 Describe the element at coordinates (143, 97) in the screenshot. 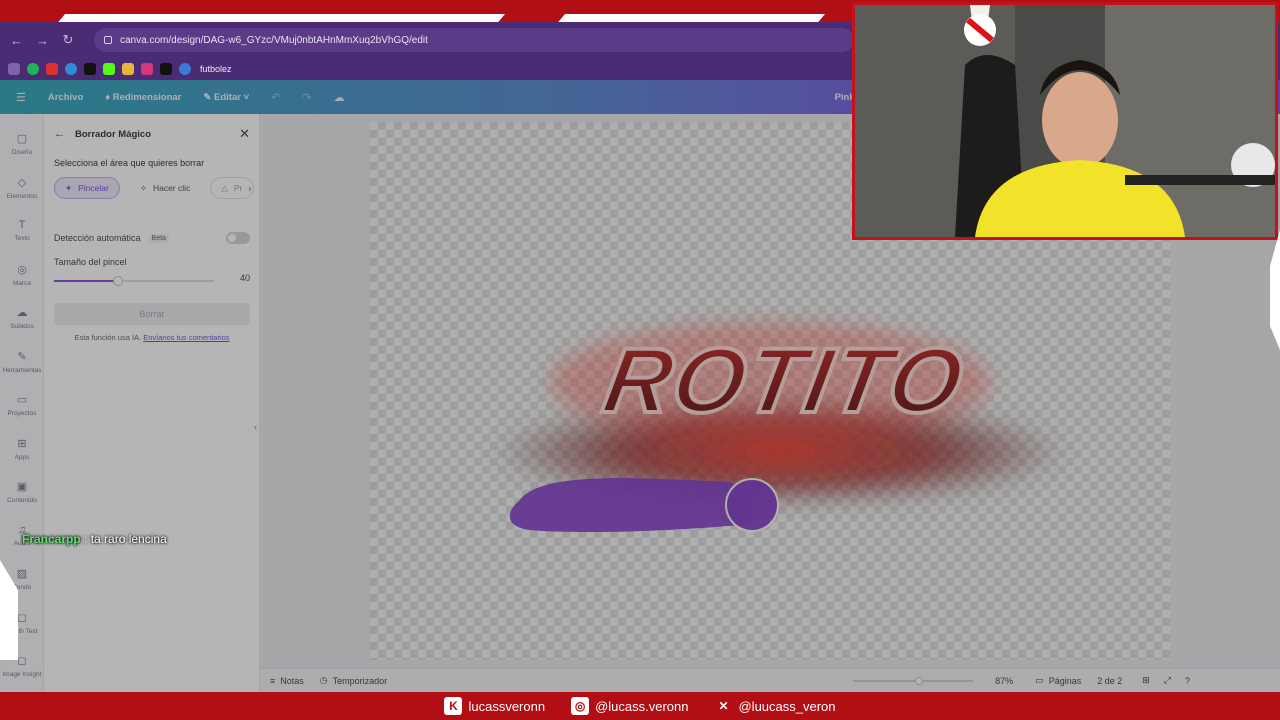

I see `resize-menu: ♦ Redimensionar` at that location.